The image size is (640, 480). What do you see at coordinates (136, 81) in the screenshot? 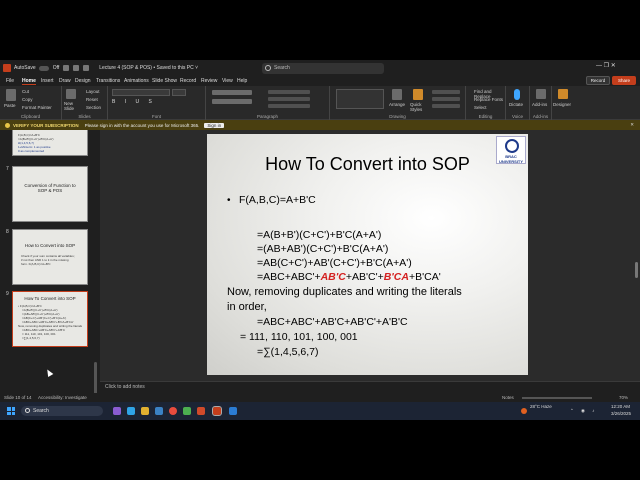
I see `tab-animations: Animations` at bounding box center [136, 81].